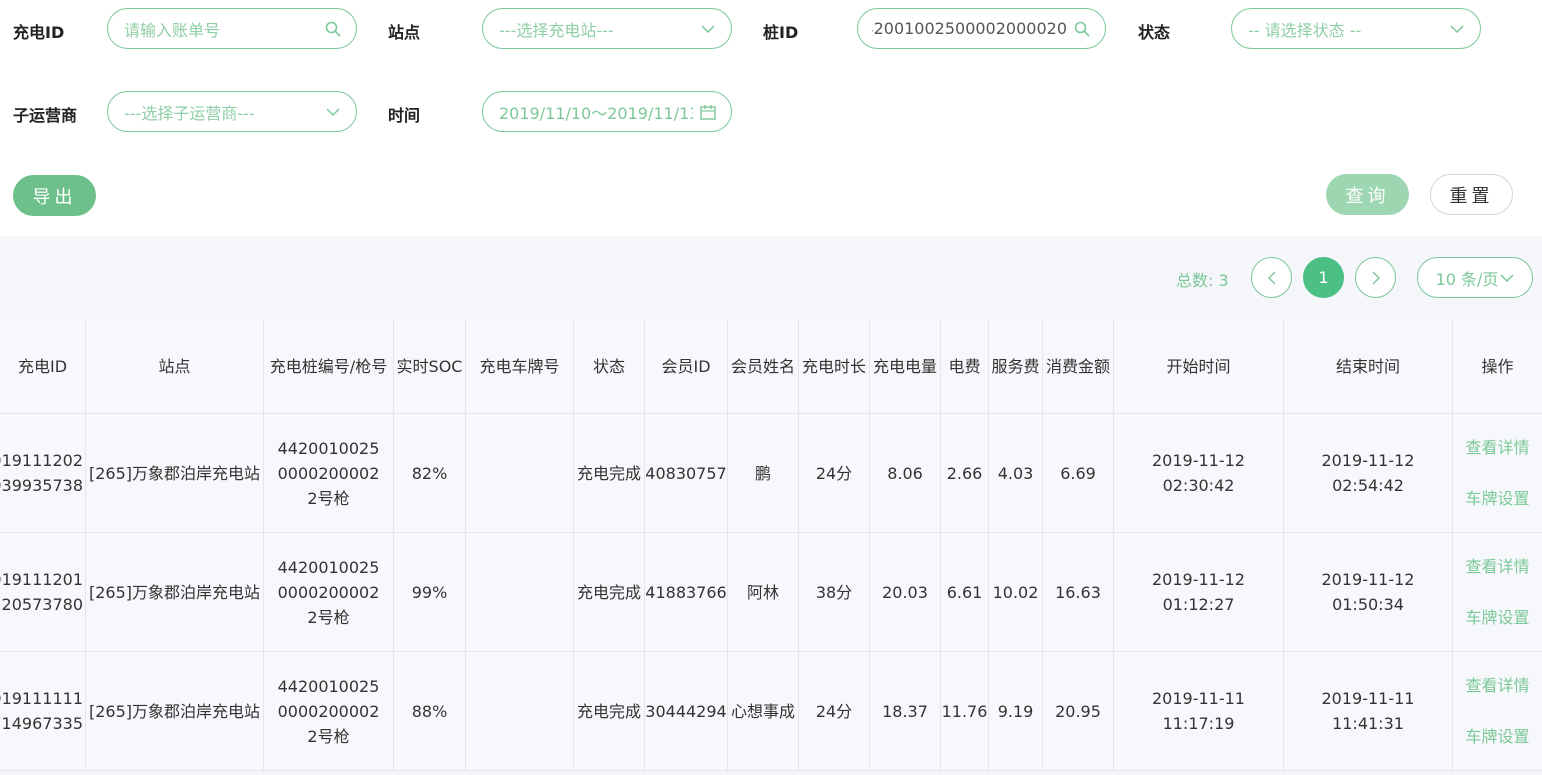 This screenshot has width=1542, height=775. Describe the element at coordinates (1368, 592) in the screenshot. I see `cell-end-time: 2019-11-12 01:50:34` at that location.